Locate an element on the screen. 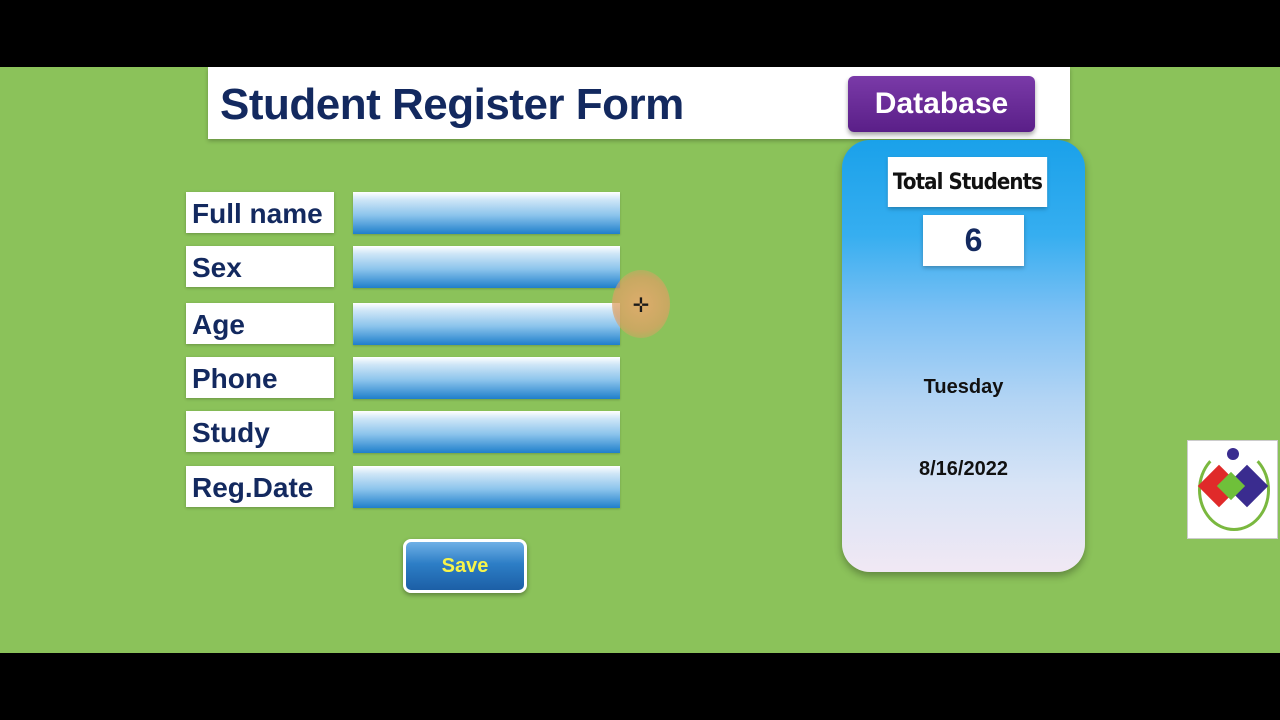 The width and height of the screenshot is (1280, 720). save-button: Save is located at coordinates (465, 566).